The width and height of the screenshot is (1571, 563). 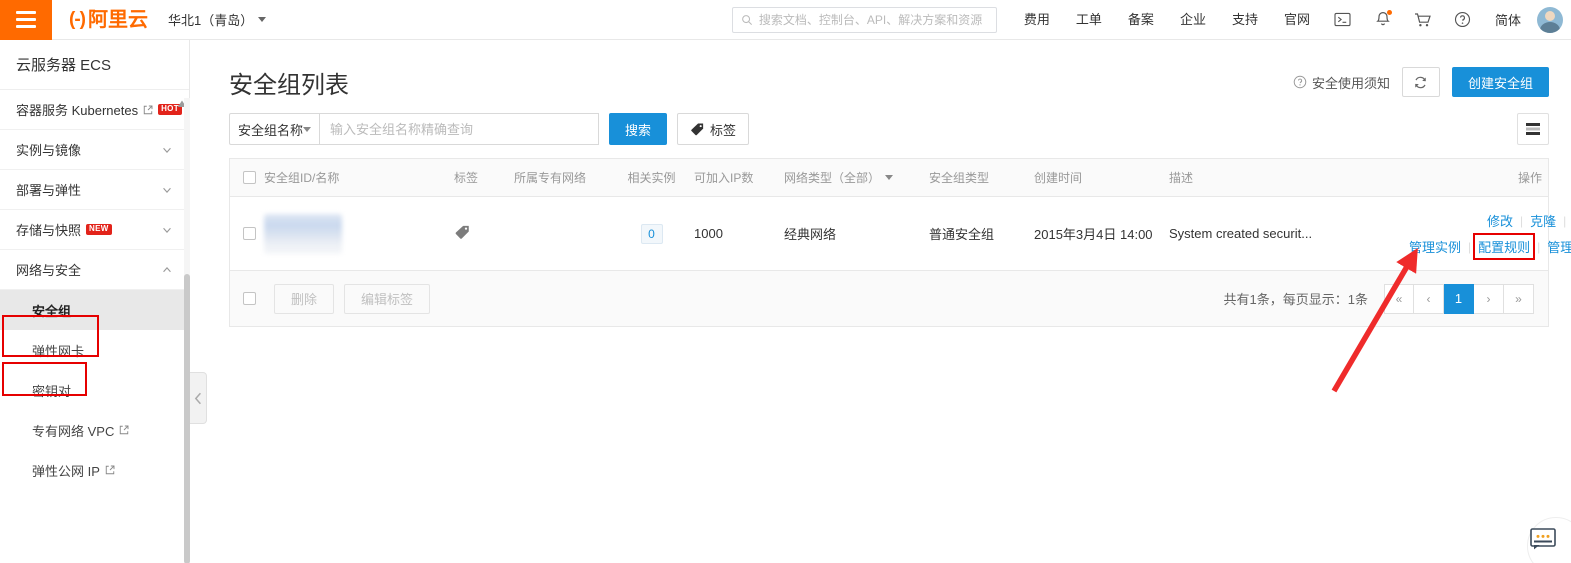 I want to click on column-header-id-name: 安全组ID/名称, so click(x=302, y=178).